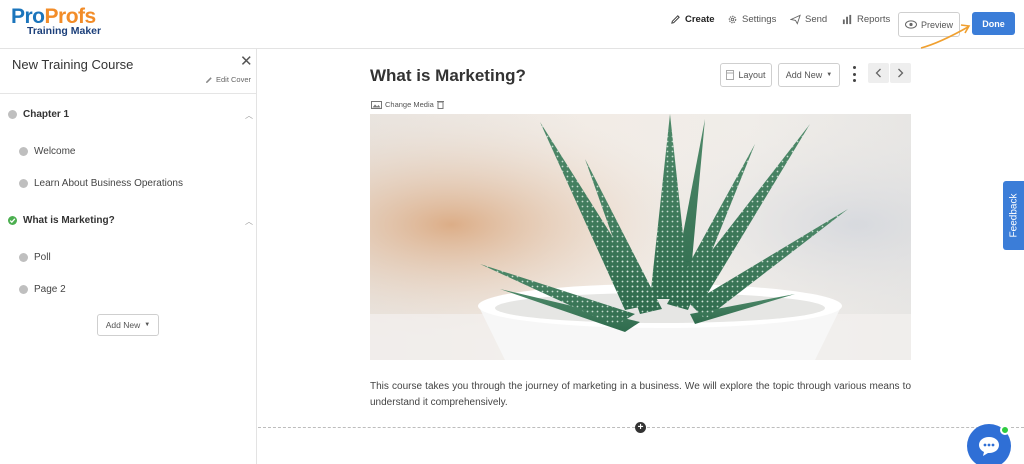 The width and height of the screenshot is (1024, 464). I want to click on sidebar-item-label: Poll, so click(42, 257).